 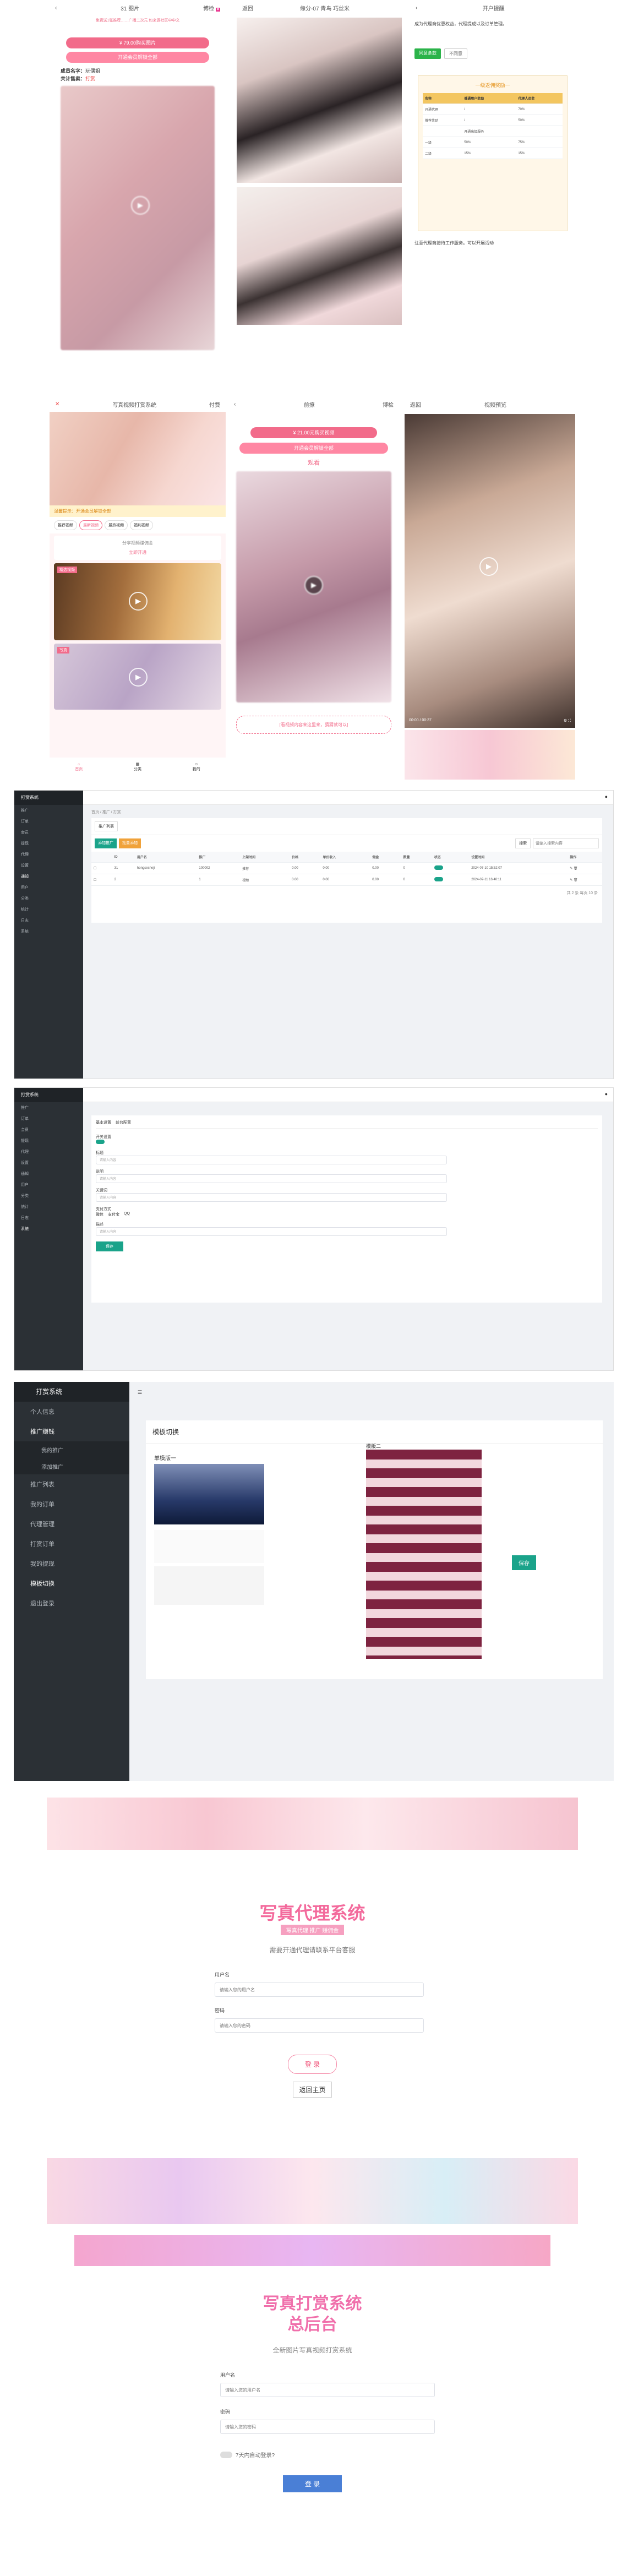 I want to click on menu-item: 打赏订单, so click(x=72, y=1544).